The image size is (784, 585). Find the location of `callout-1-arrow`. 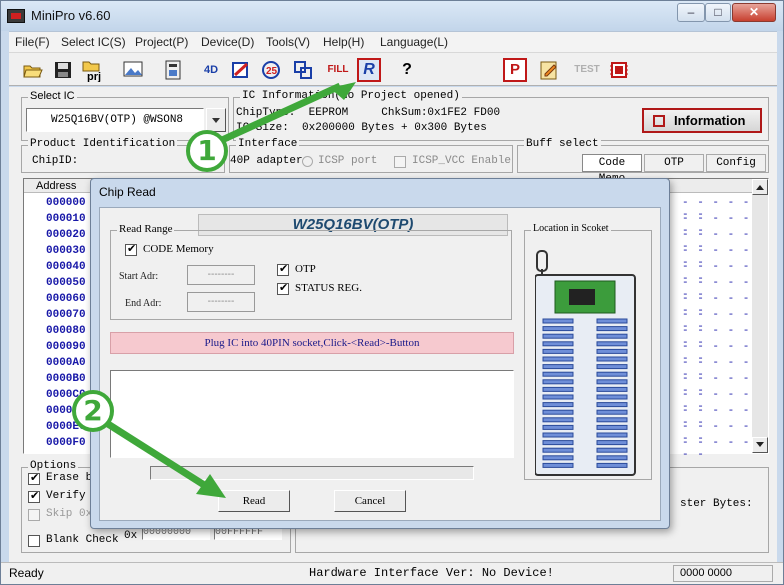

callout-1-arrow is located at coordinates (281, 113).